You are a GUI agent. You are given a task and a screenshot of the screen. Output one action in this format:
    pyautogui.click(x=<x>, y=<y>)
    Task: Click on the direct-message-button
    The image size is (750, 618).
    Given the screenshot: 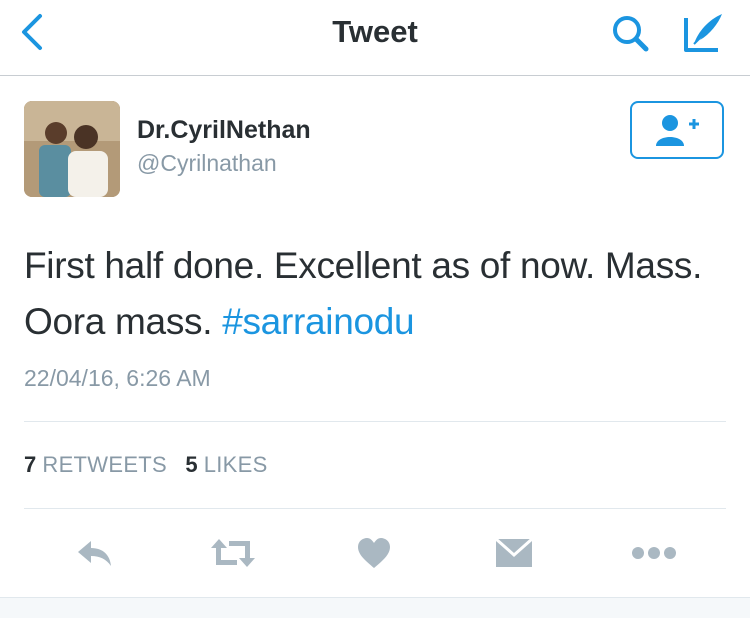 What is the action you would take?
    pyautogui.click(x=514, y=553)
    